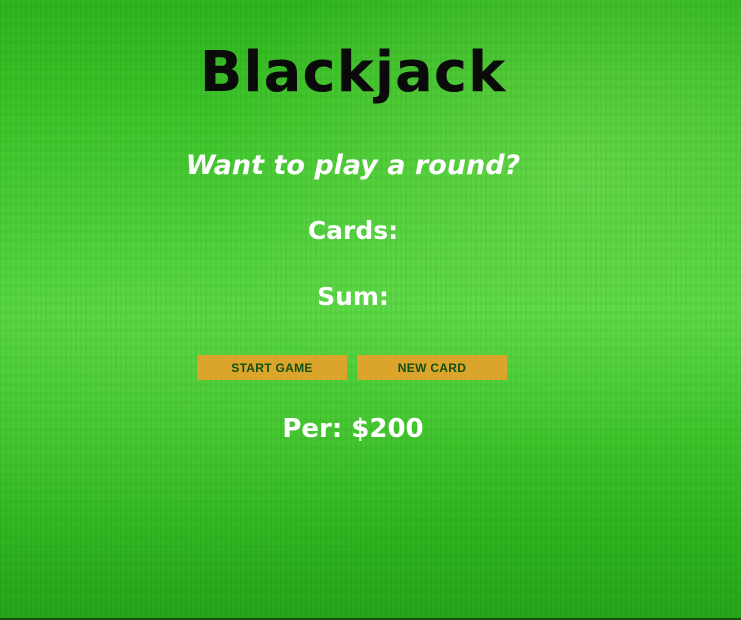 This screenshot has width=741, height=620. I want to click on player-display: Per: $200, so click(353, 429).